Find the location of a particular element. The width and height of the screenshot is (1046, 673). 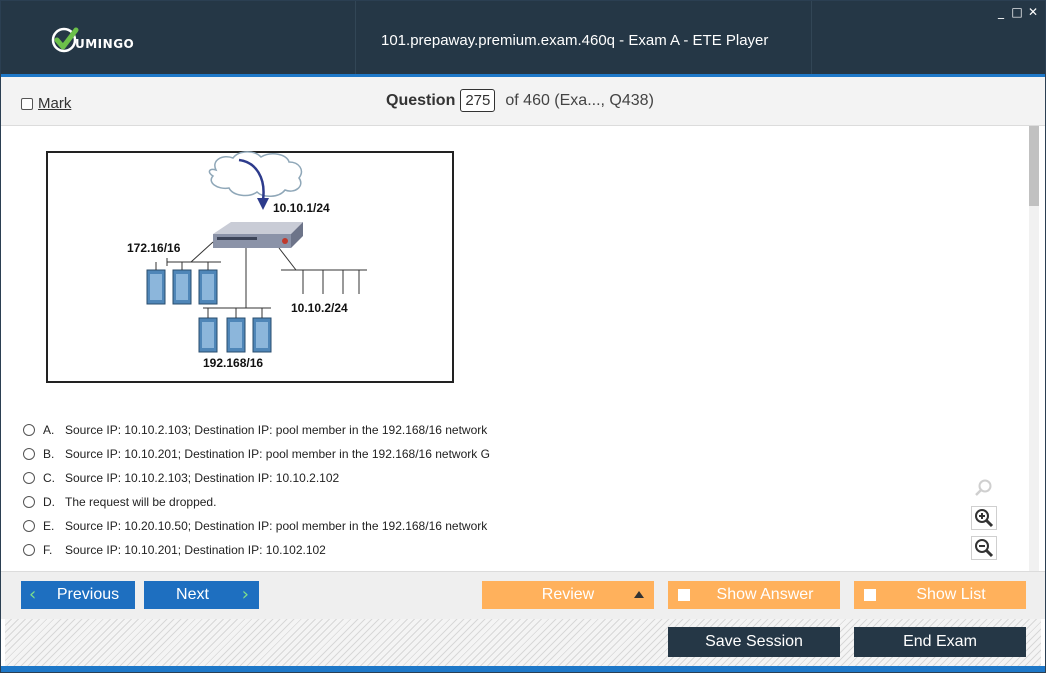

zoom-out-button is located at coordinates (984, 548).